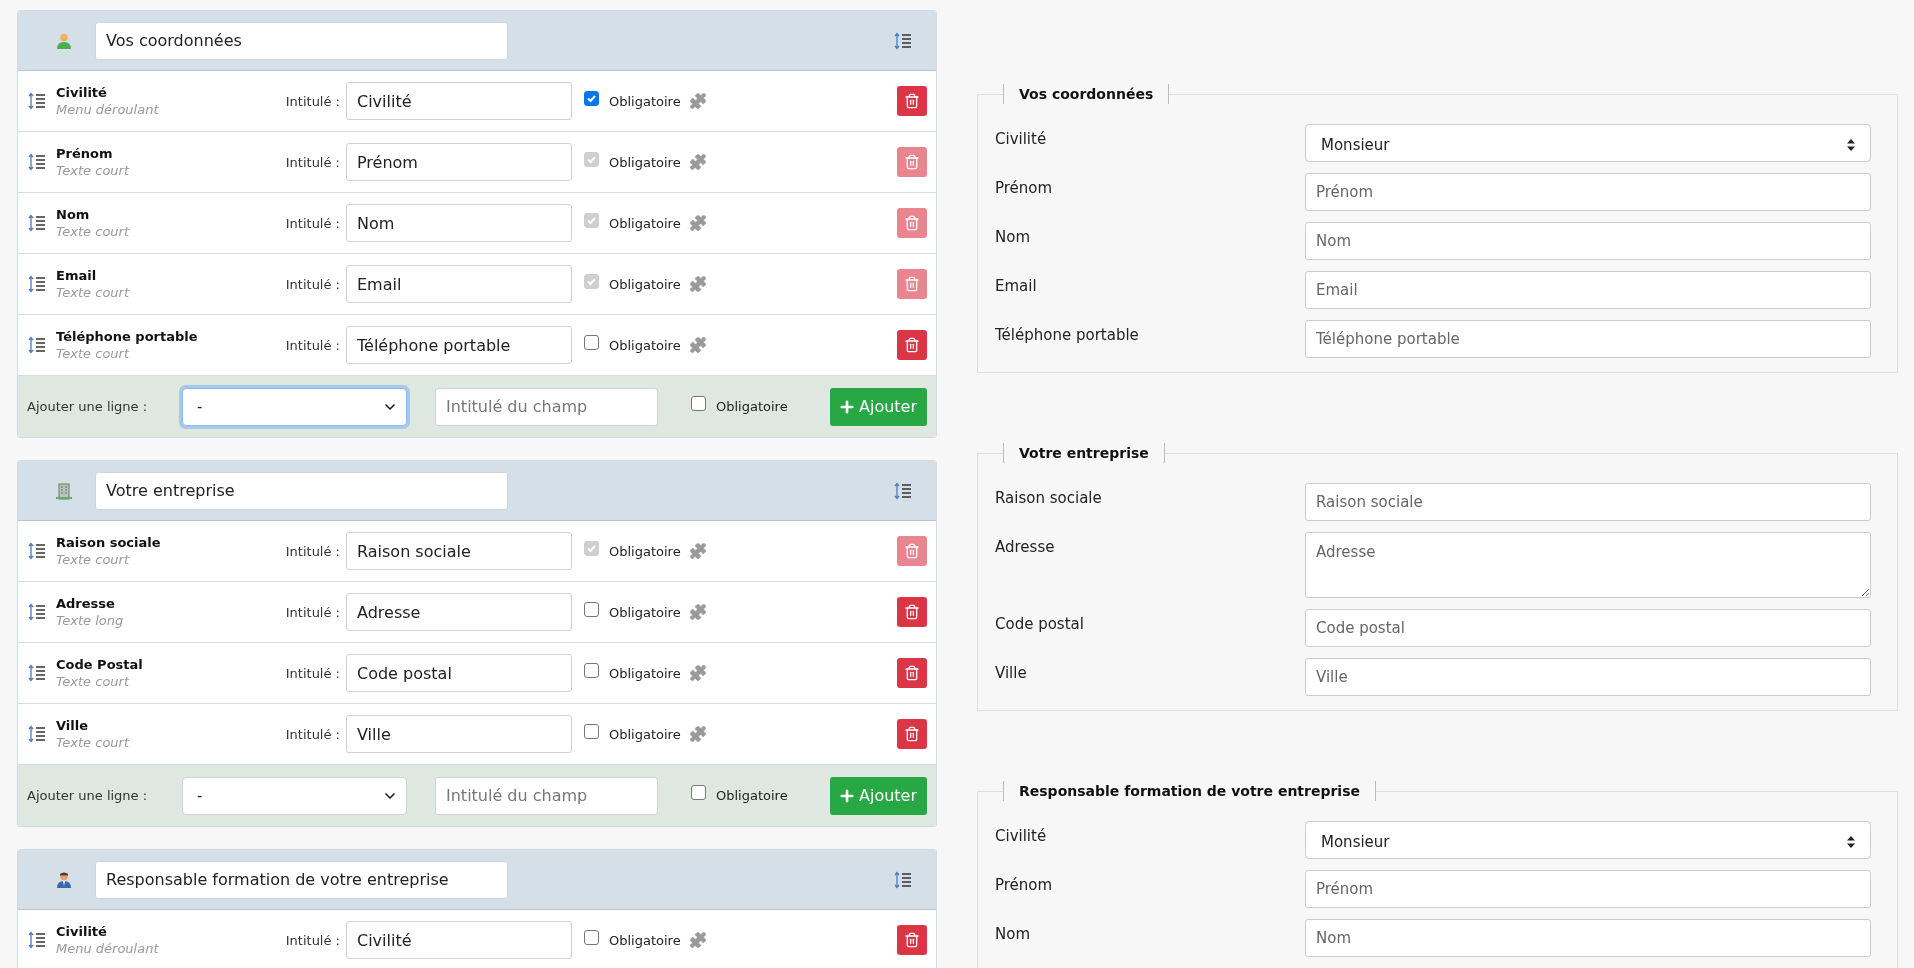  I want to click on add-row-label: Ajouter une ligne :, so click(88, 406).